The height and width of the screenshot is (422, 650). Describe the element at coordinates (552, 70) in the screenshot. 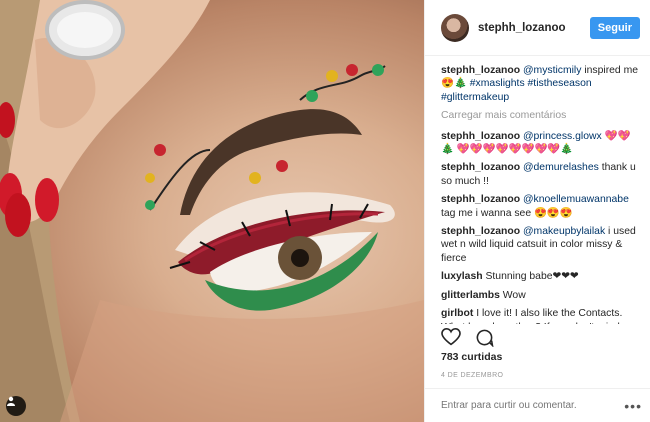

I see `caption-mention: @mysticmily` at that location.